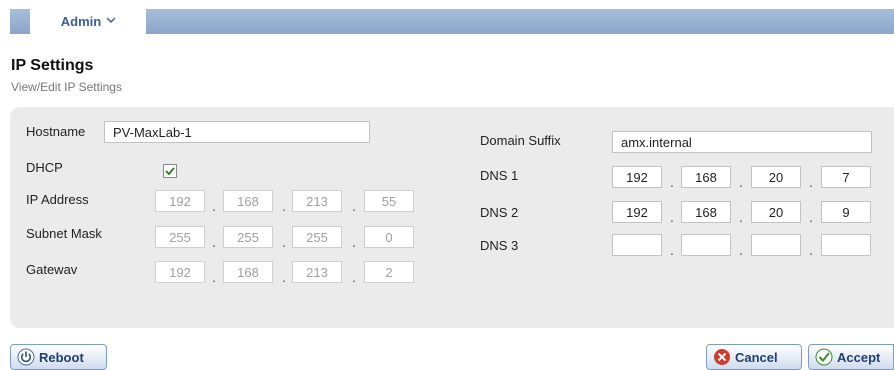  I want to click on ip-address-octet-4: 55, so click(389, 201).